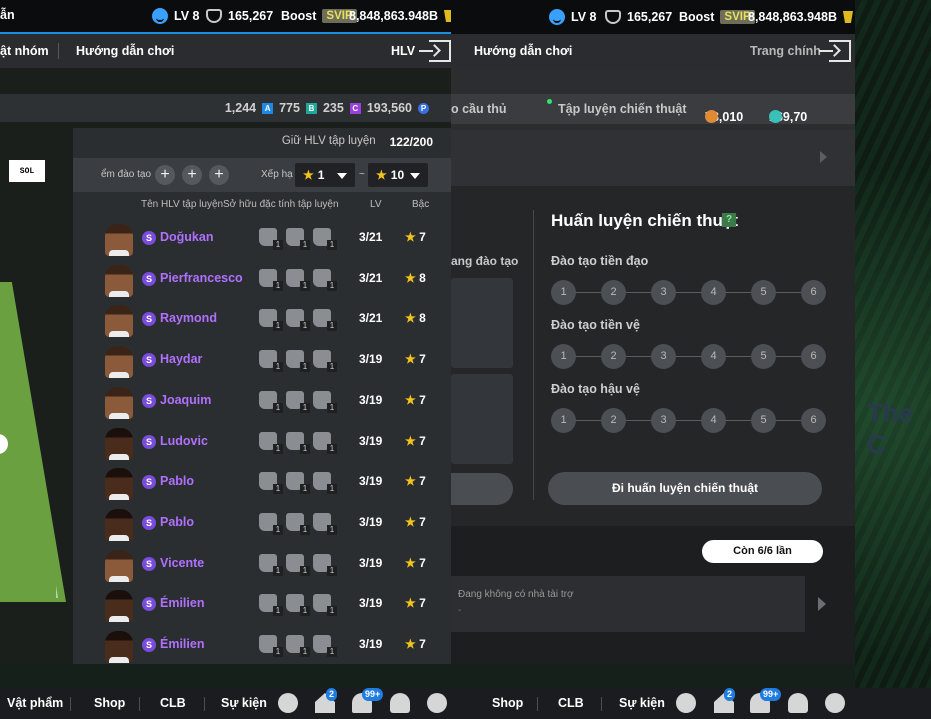 This screenshot has width=931, height=719. I want to click on level-group: LV 8, so click(175, 16).